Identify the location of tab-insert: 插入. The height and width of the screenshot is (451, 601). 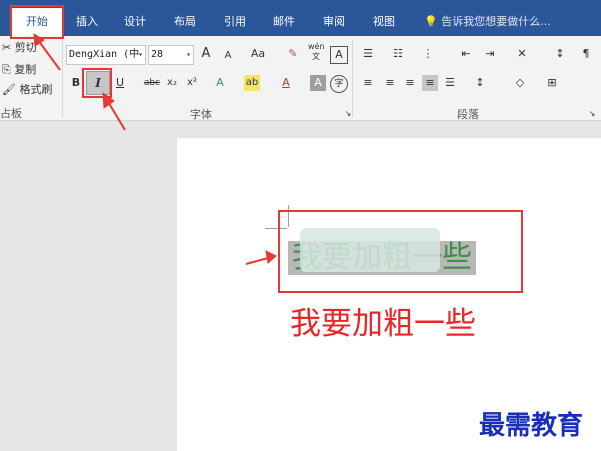
(87, 22).